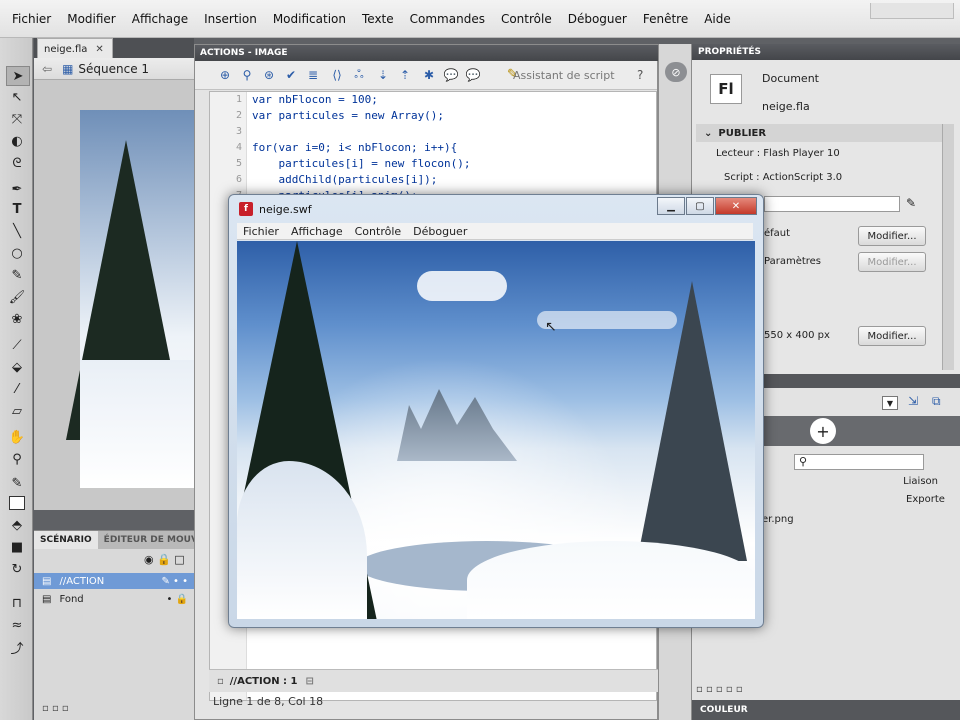  I want to click on menu-commandes: Commandes, so click(447, 19).